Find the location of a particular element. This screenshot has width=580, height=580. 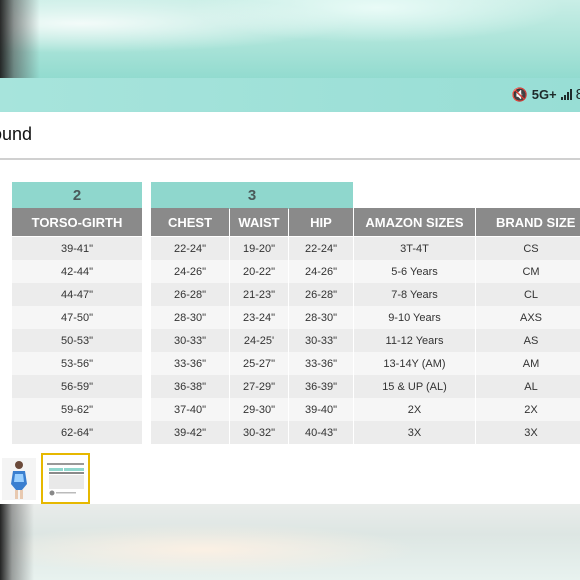

table-row: 22-24" 19-20" 22-24" 3T-4T CS is located at coordinates (365, 248).